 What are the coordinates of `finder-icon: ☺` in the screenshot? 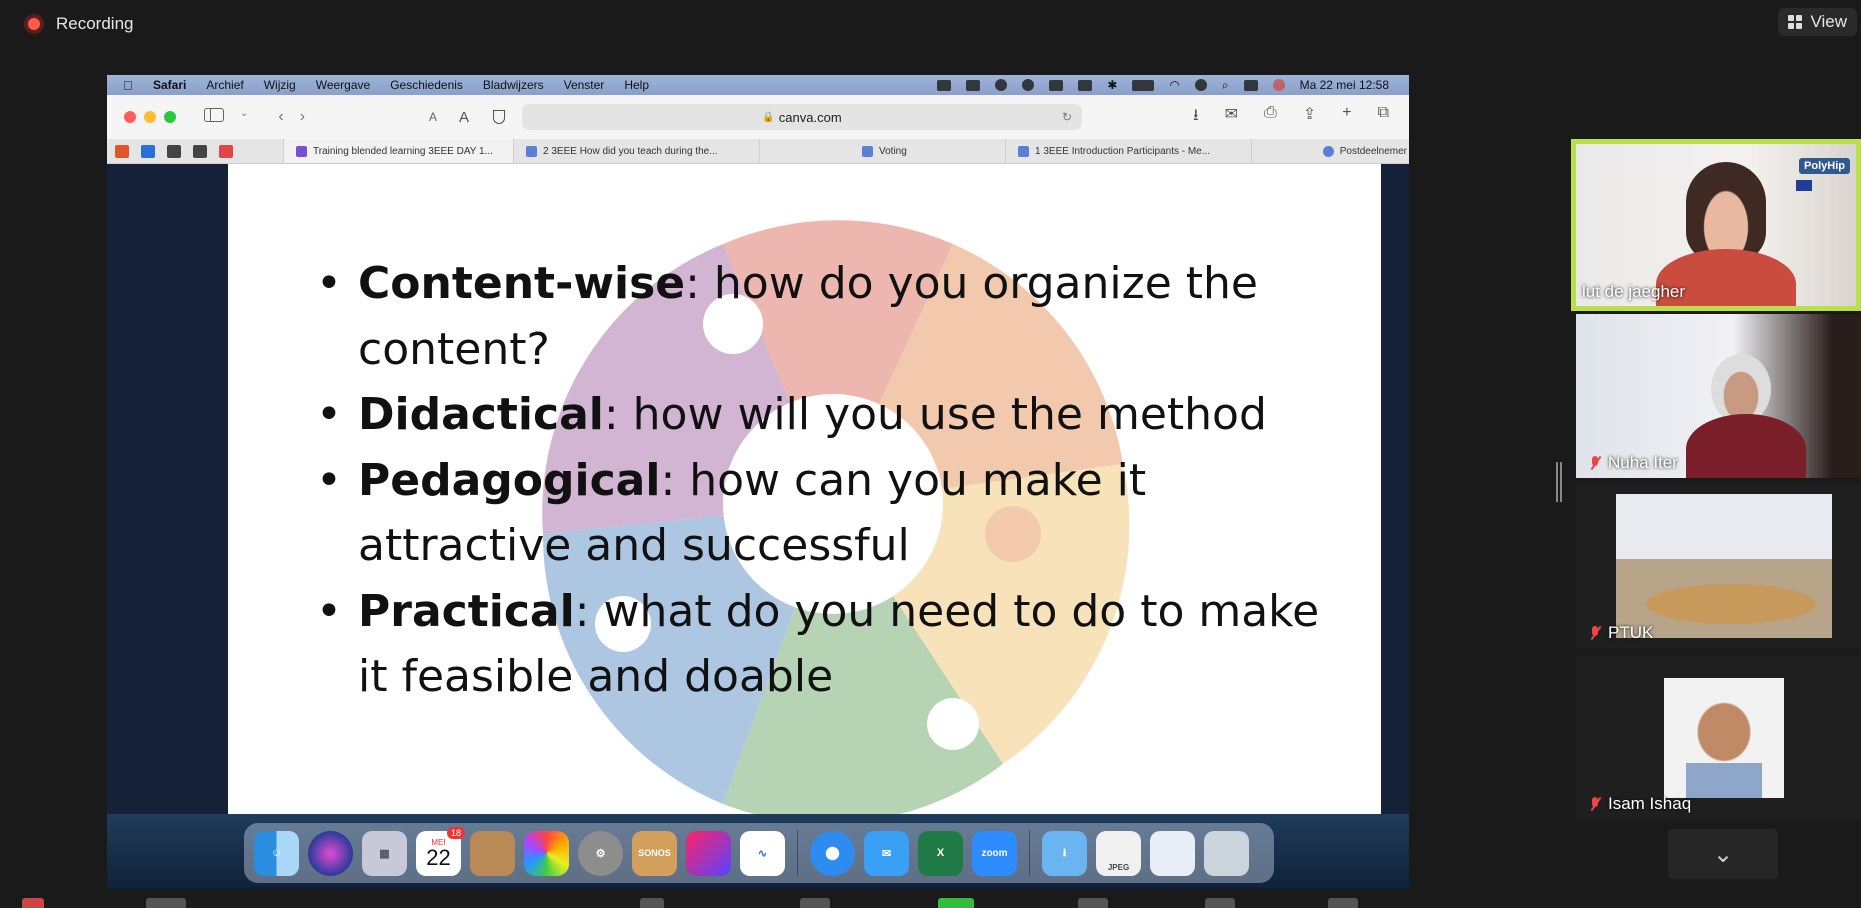 It's located at (276, 853).